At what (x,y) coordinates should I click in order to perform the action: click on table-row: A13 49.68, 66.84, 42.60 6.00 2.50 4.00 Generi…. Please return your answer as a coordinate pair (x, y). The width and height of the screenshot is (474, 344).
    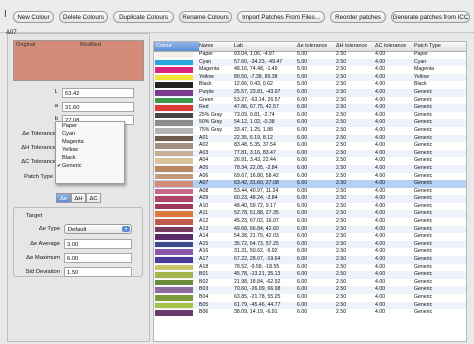
    Looking at the image, I should click on (310, 229).